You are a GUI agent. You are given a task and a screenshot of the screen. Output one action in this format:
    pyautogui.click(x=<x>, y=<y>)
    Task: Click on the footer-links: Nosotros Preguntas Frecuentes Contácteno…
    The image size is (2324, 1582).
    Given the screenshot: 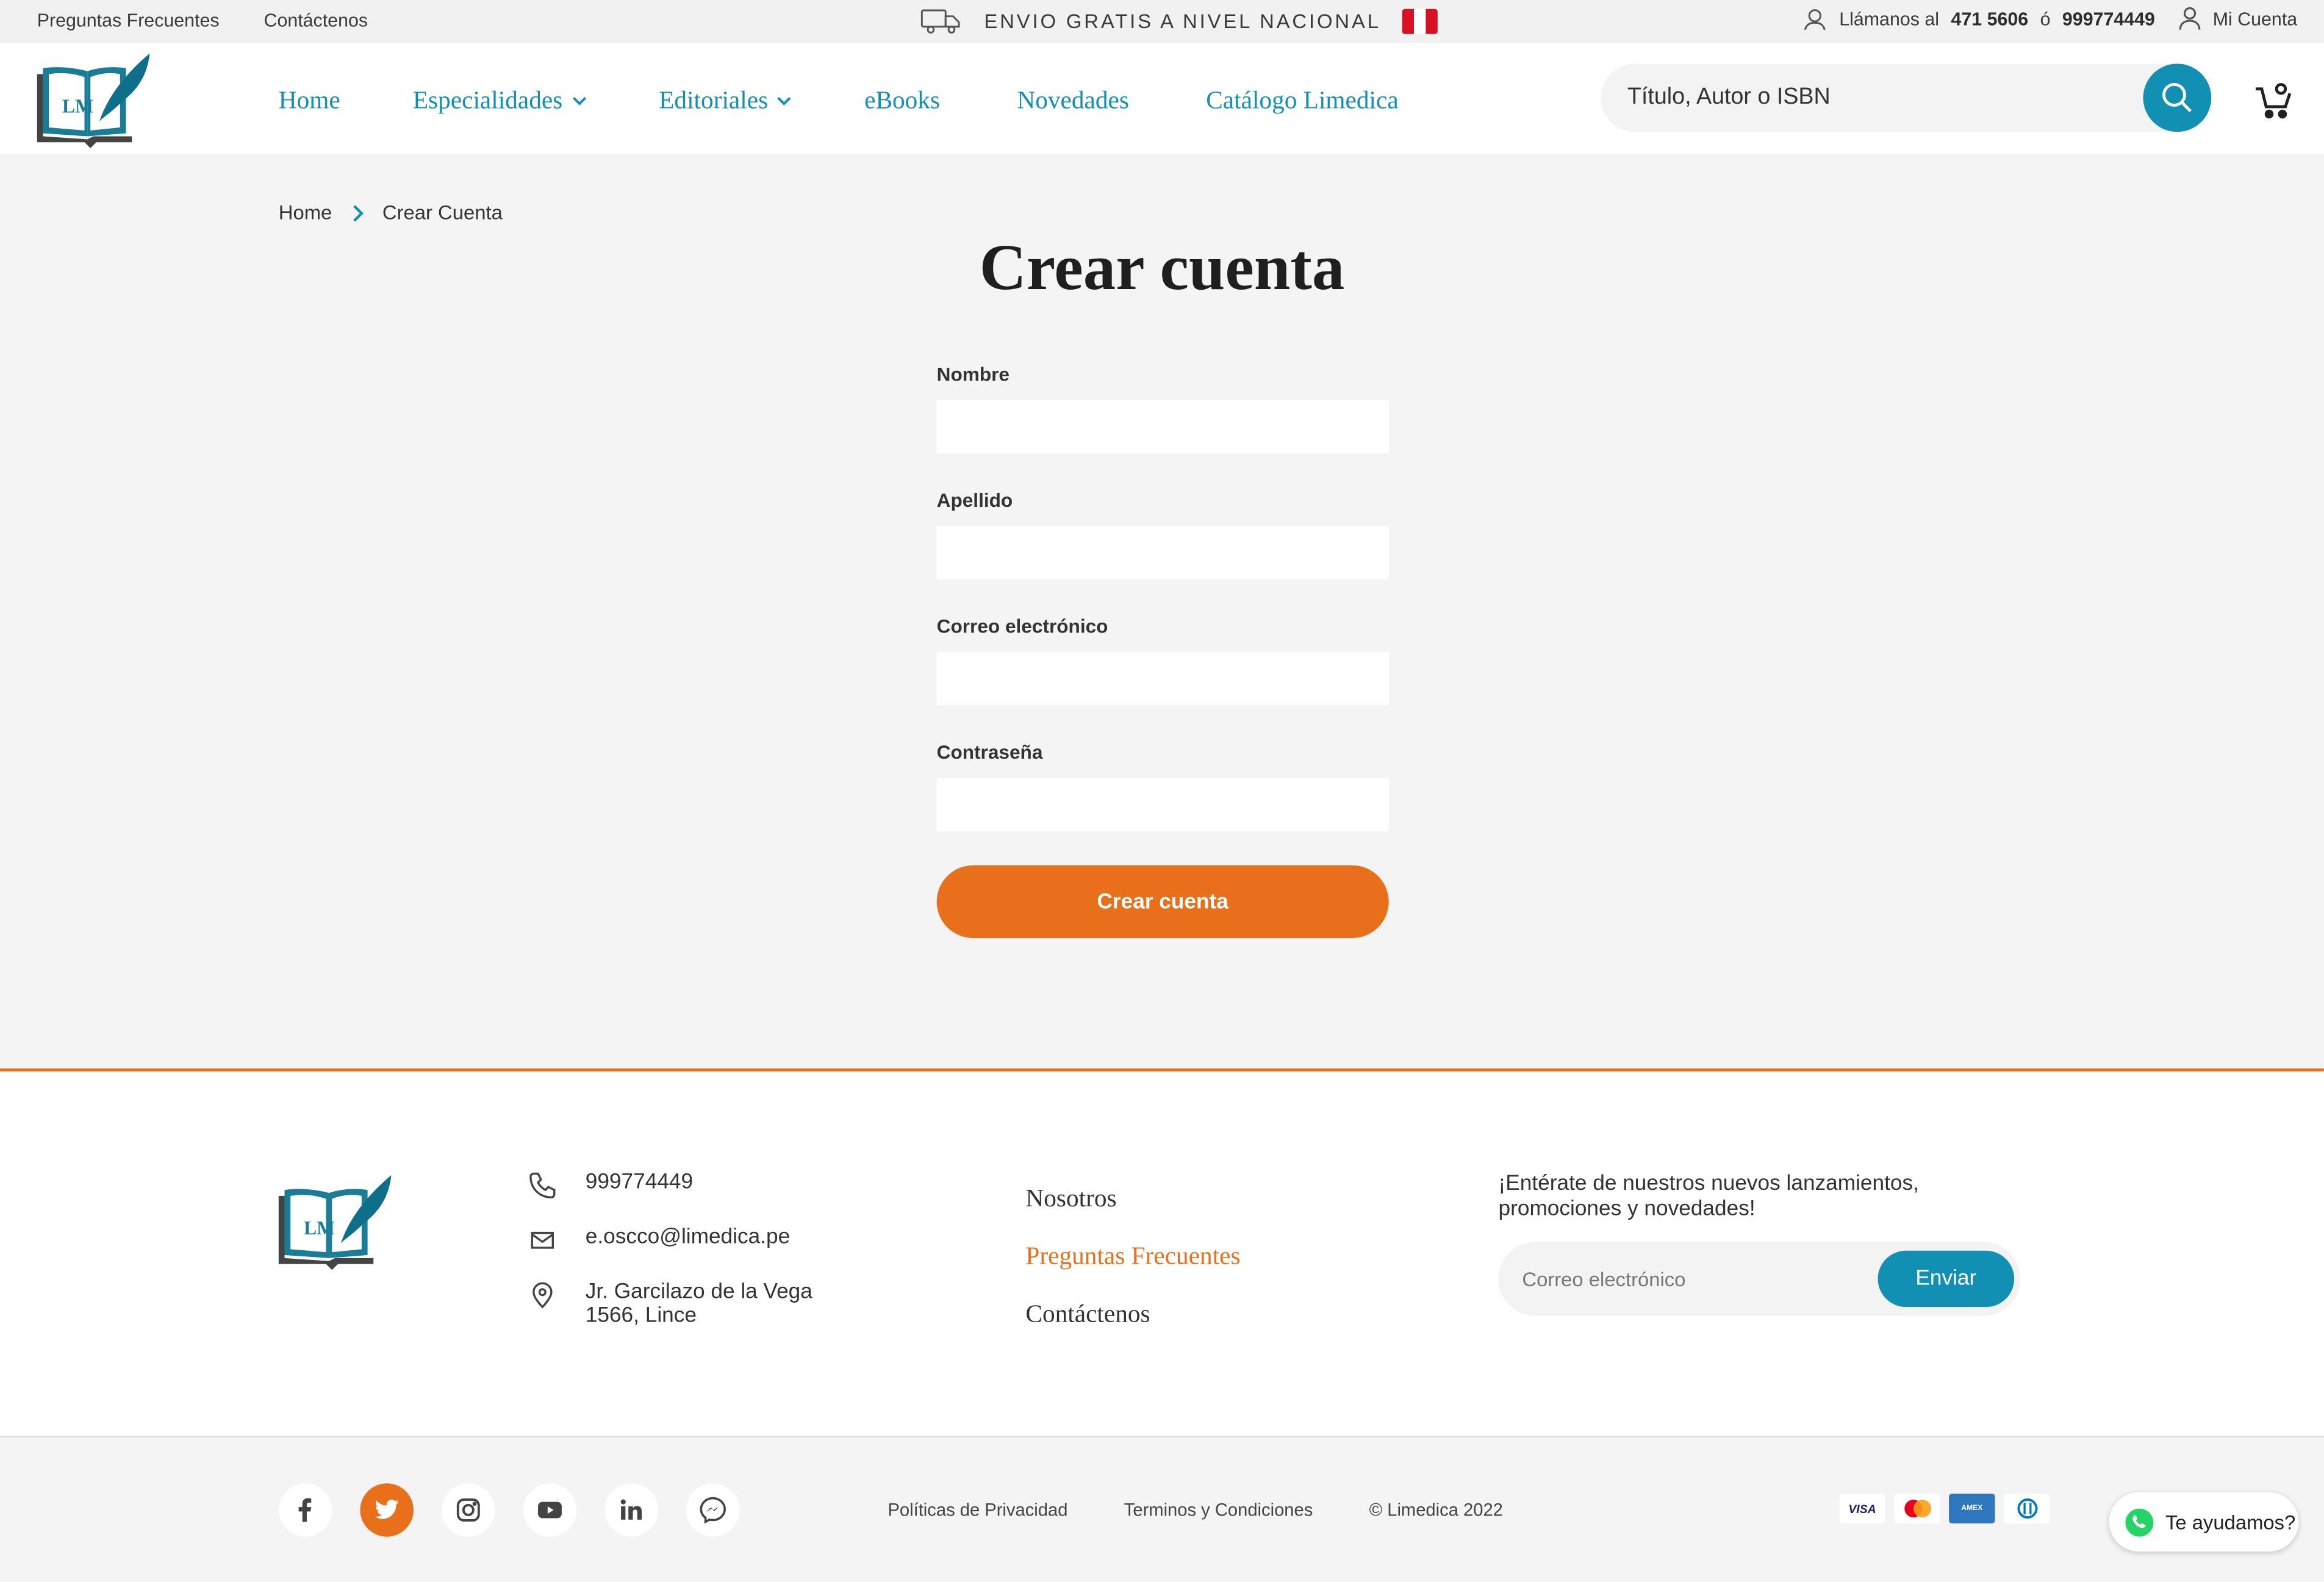 What is the action you would take?
    pyautogui.click(x=1132, y=1270)
    